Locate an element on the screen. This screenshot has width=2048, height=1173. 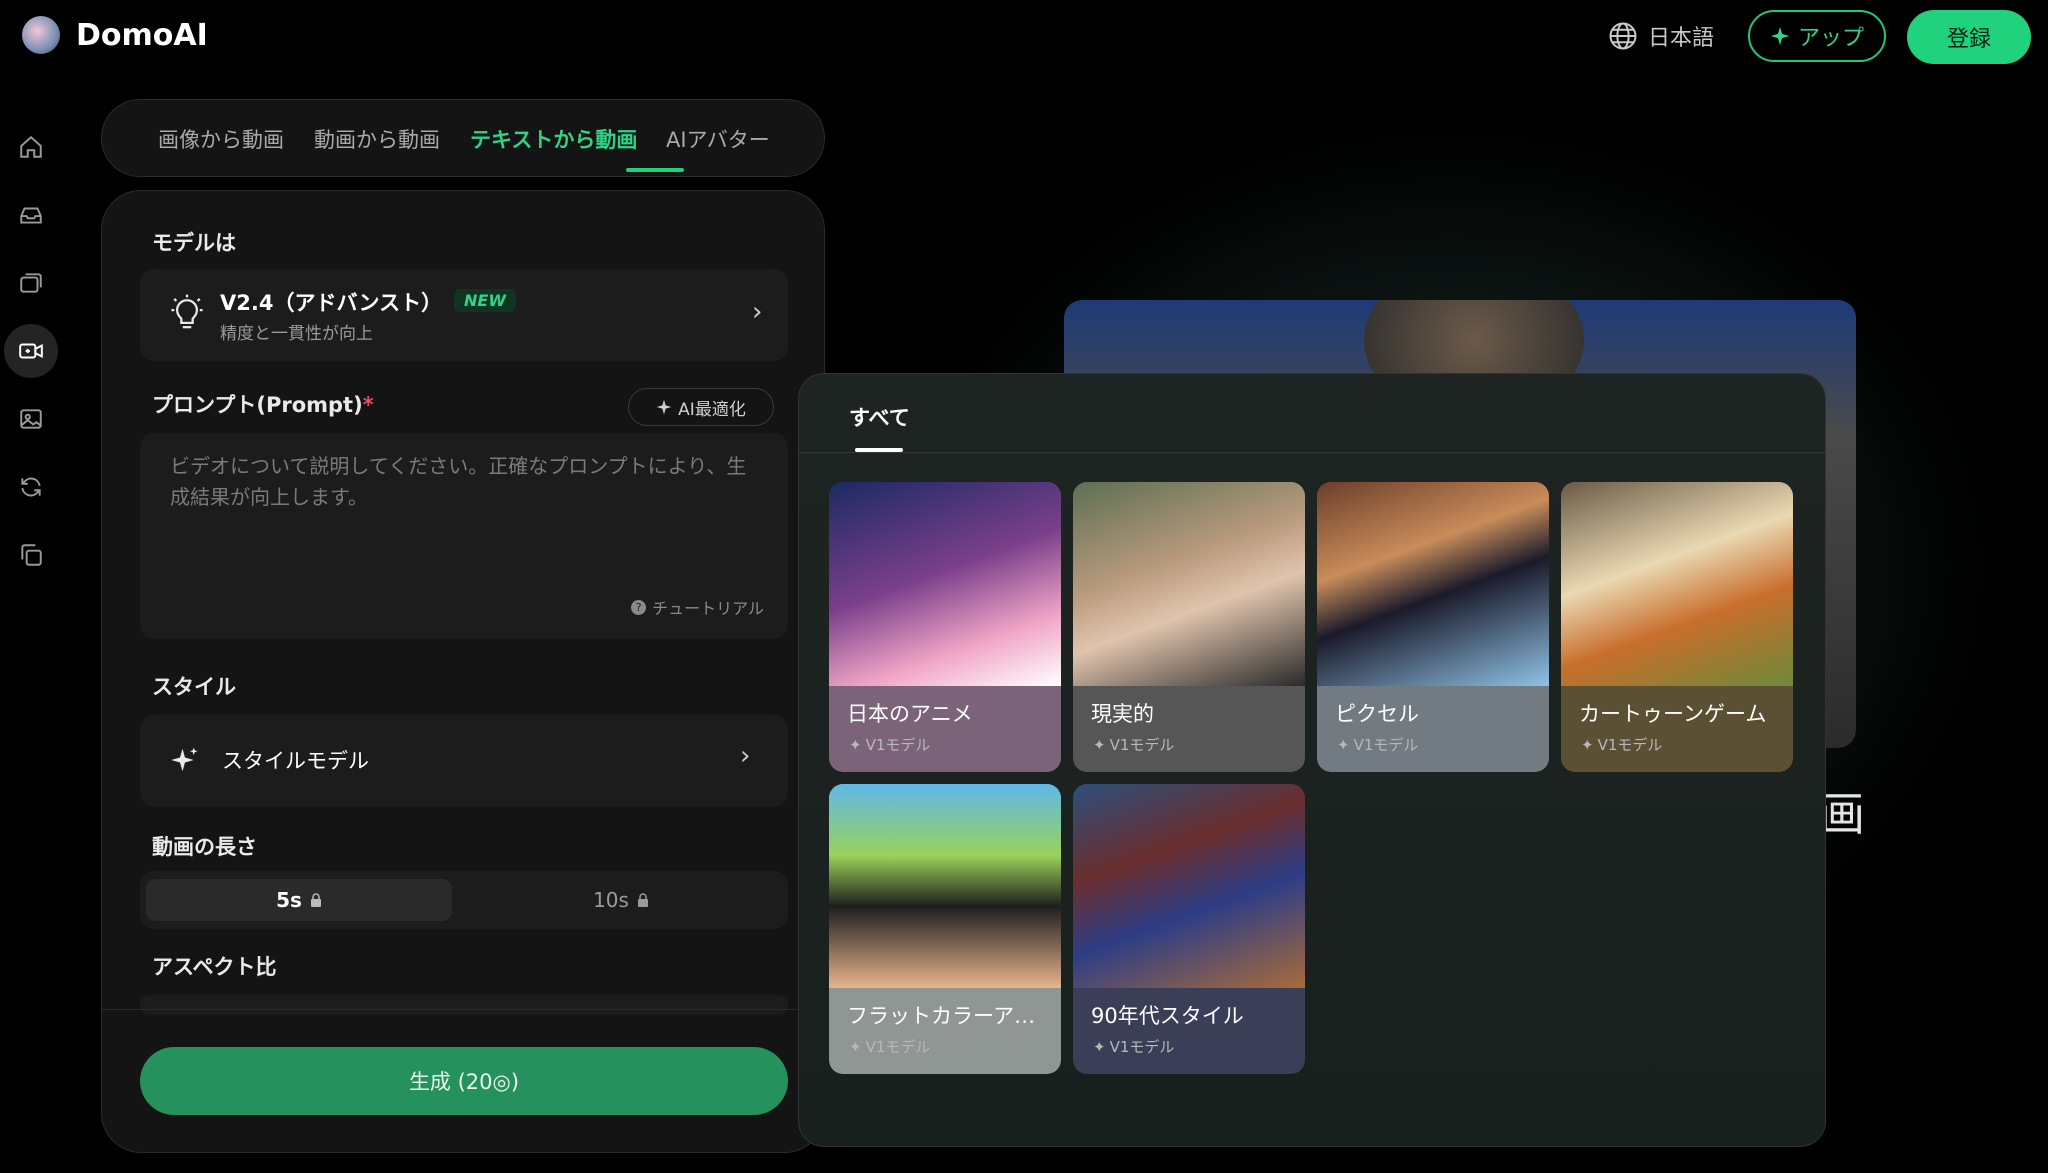
style-model-label: スタイルモデル is located at coordinates (295, 761).